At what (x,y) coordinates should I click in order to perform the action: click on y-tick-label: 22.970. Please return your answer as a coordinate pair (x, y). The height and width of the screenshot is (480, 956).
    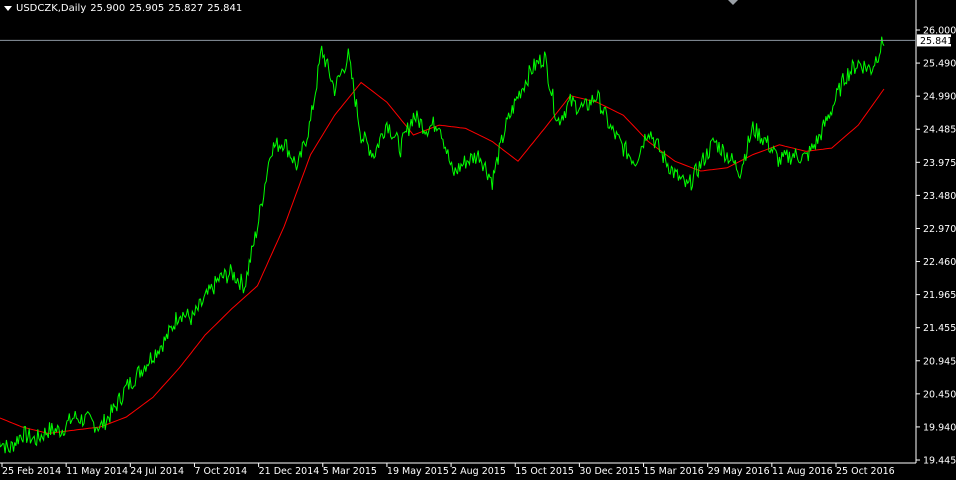
    Looking at the image, I should click on (939, 229).